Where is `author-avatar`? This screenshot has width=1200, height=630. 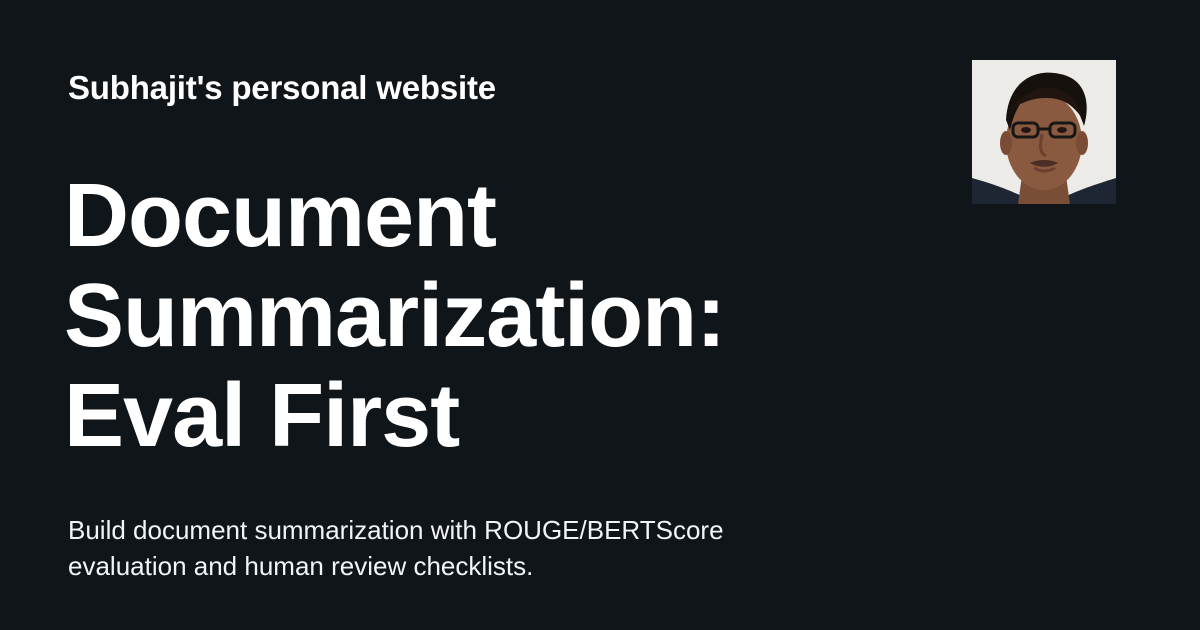 author-avatar is located at coordinates (1044, 132).